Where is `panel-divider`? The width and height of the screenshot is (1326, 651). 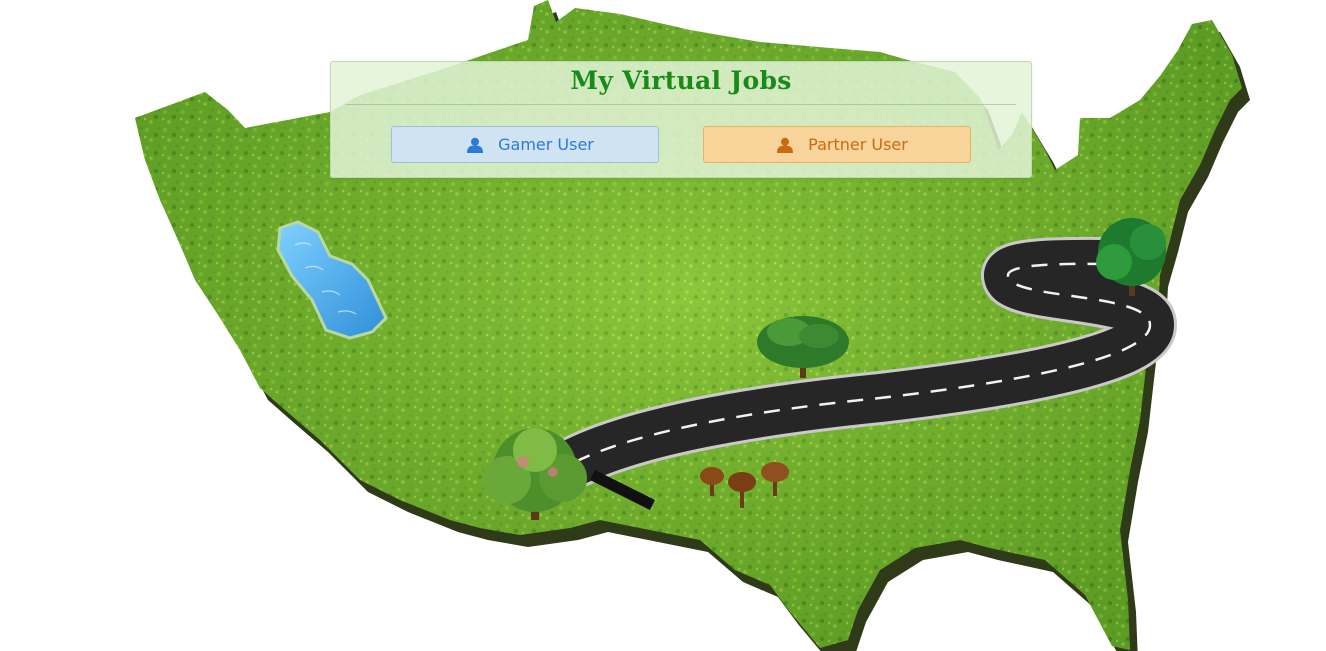 panel-divider is located at coordinates (681, 104).